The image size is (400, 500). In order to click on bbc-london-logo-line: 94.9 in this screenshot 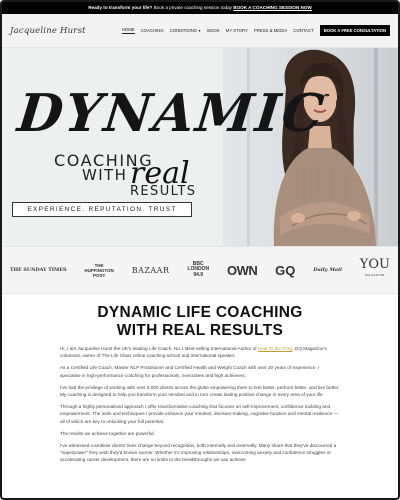, I will do `click(198, 274)`.